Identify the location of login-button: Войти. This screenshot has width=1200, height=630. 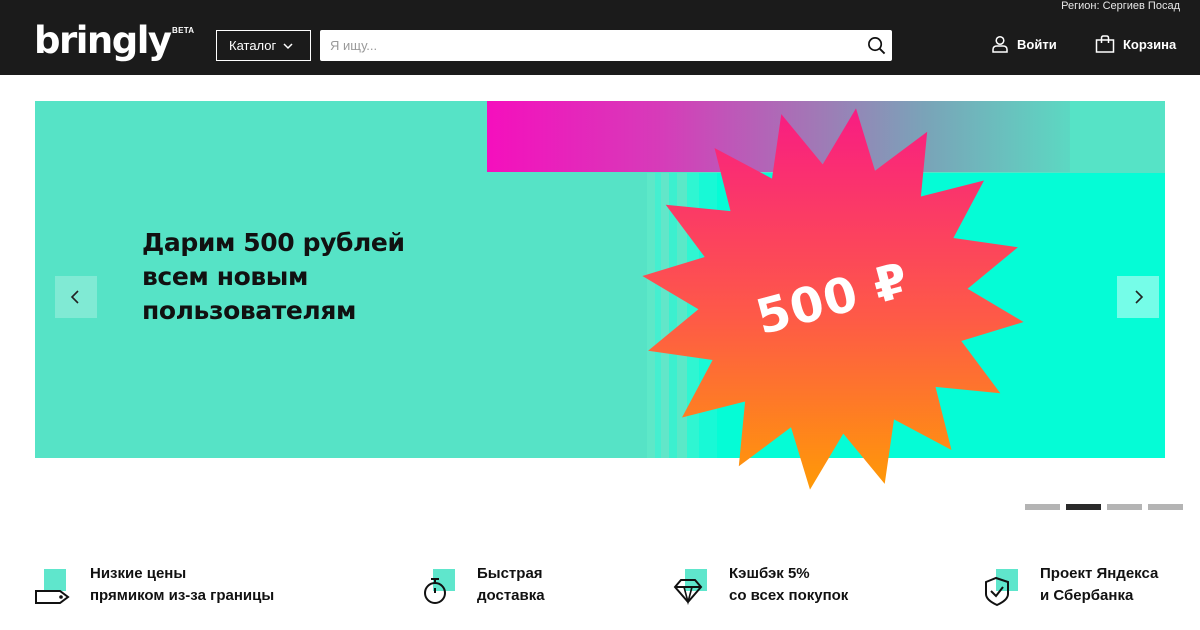
(1024, 44).